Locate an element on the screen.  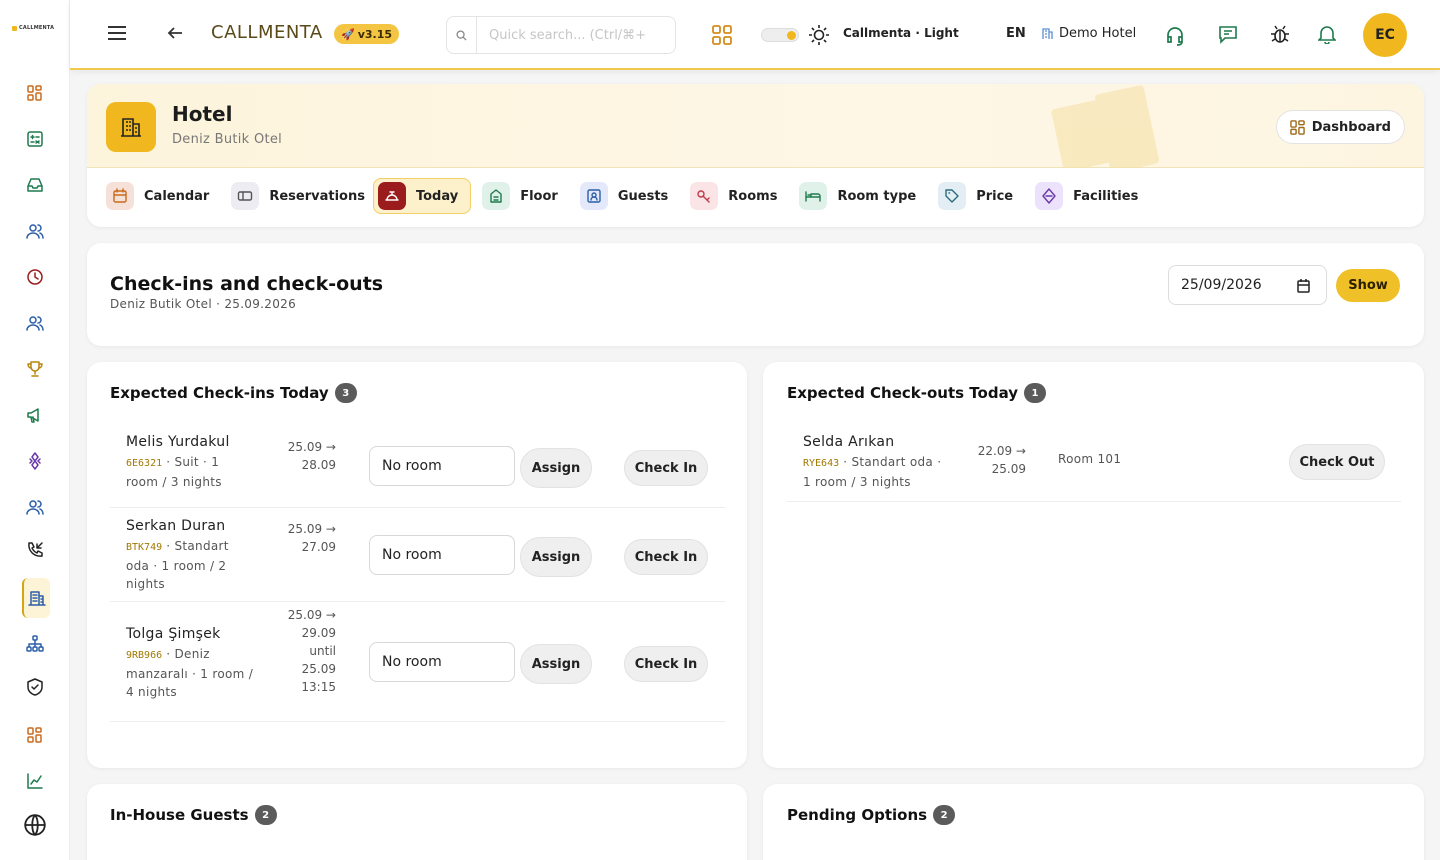
search-icon is located at coordinates (462, 35).